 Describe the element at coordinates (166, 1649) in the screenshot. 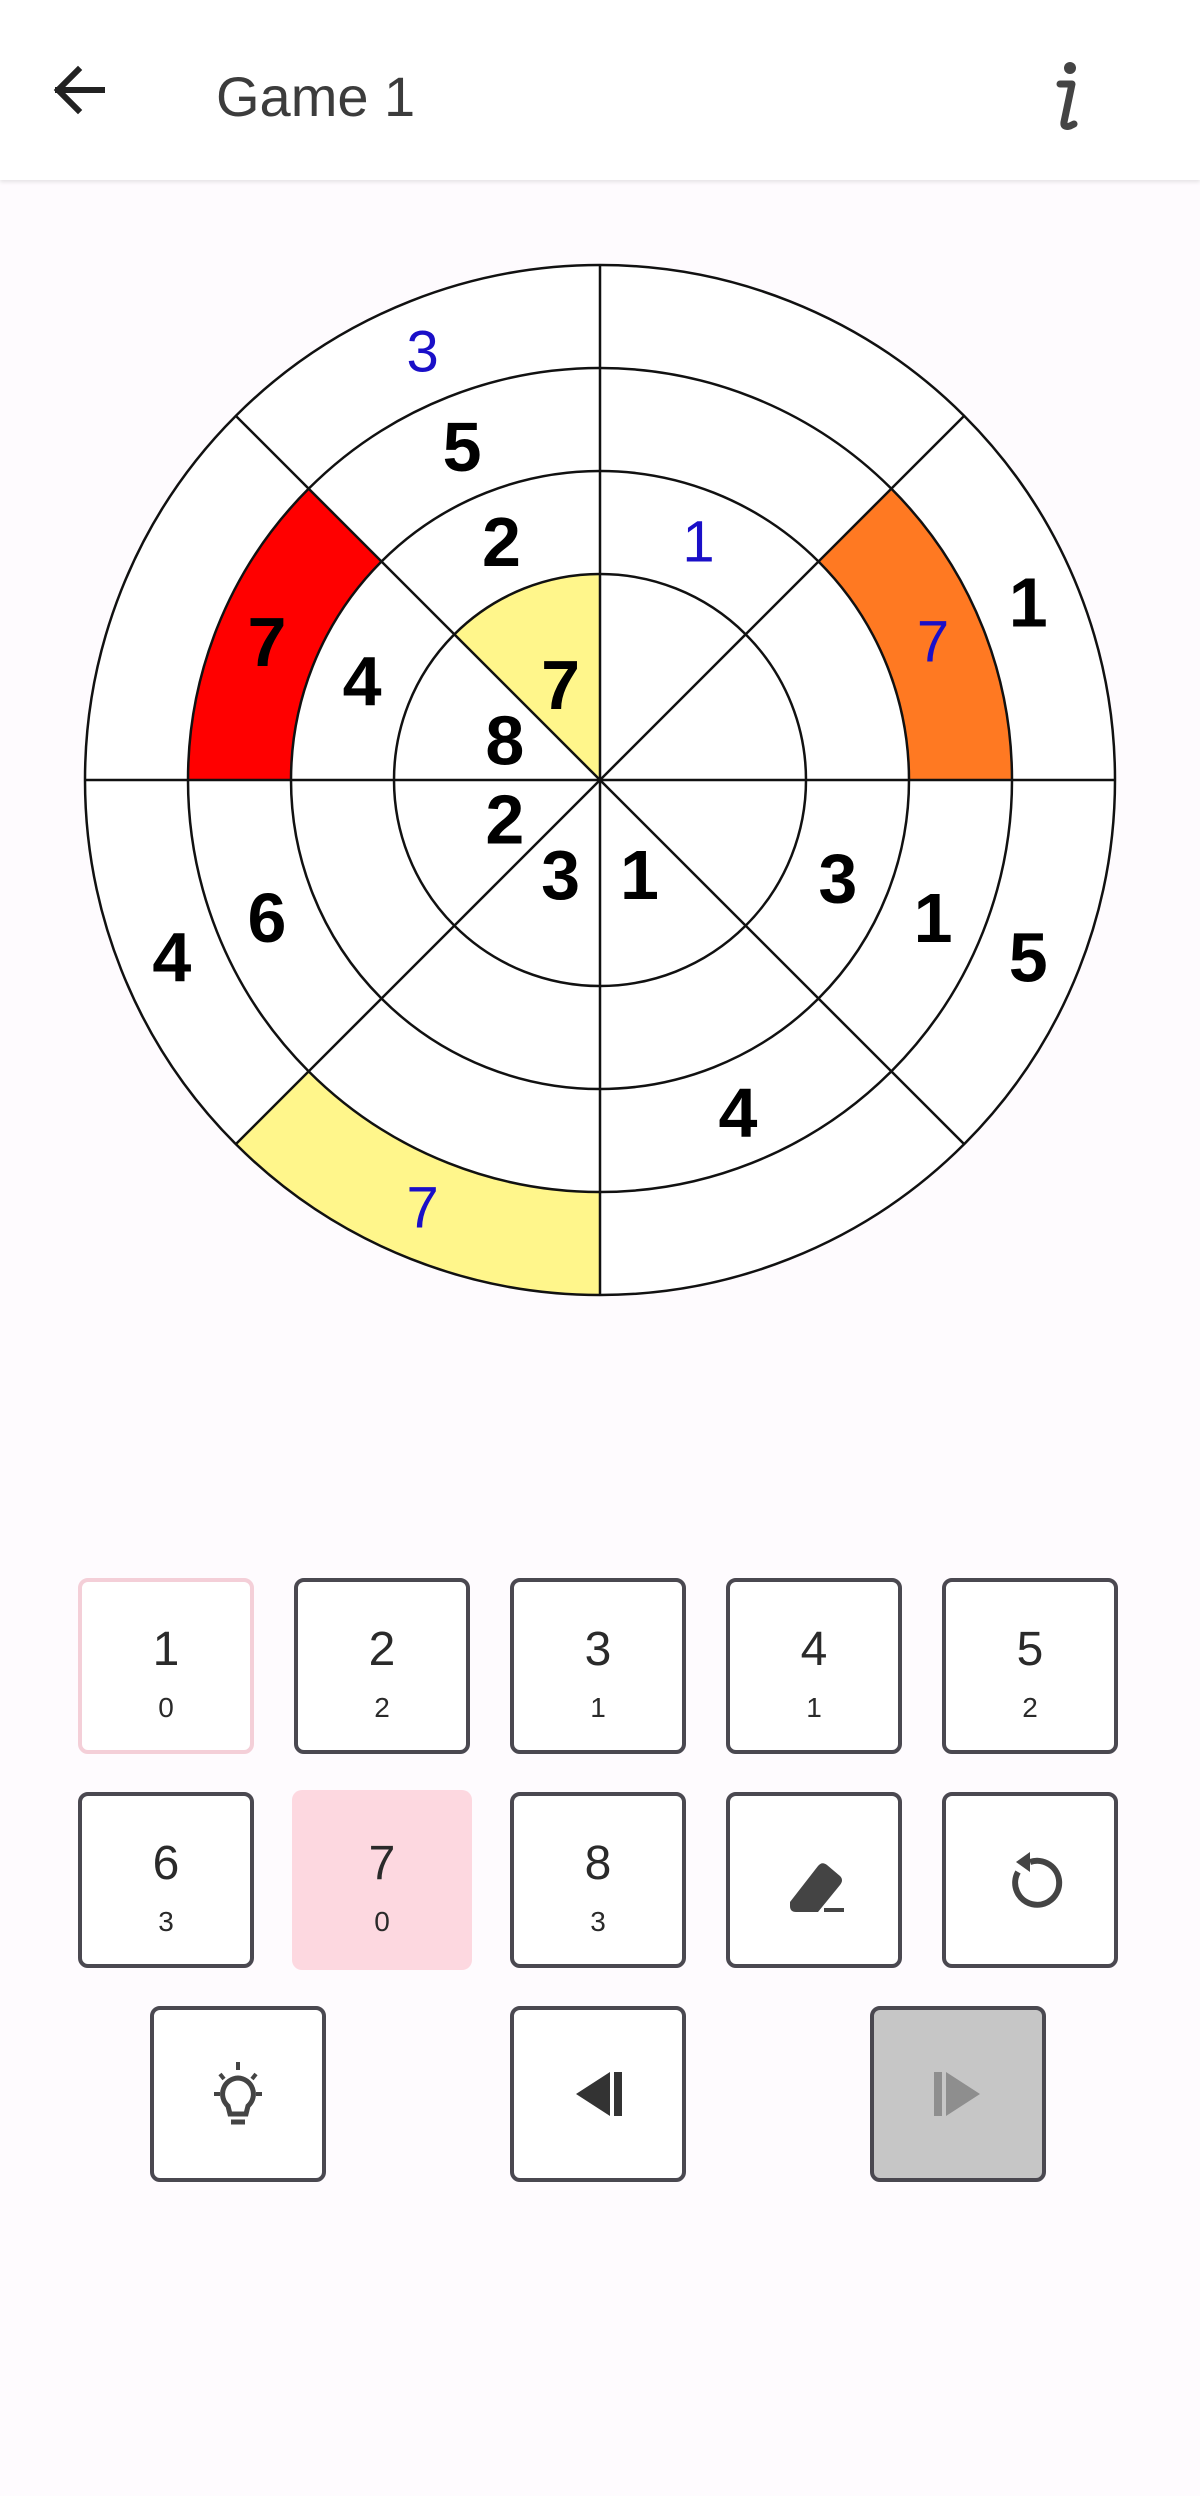

I see `key-label: 1` at that location.